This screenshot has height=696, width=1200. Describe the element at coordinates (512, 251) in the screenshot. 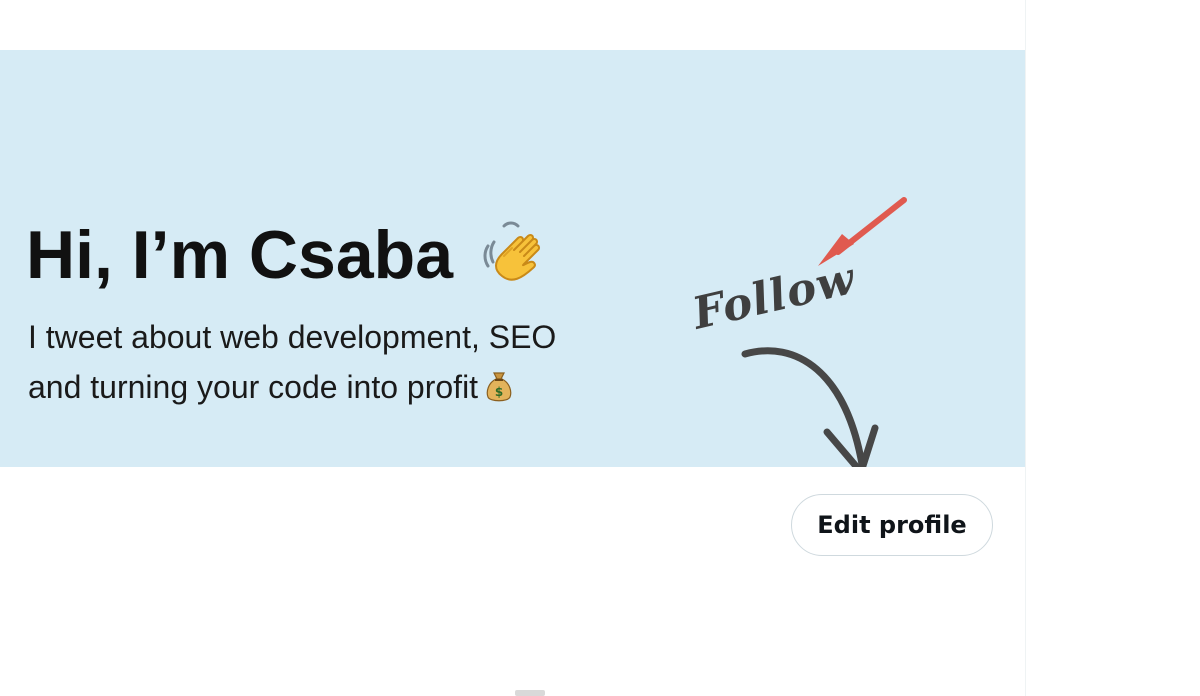

I see `waving-hand-icon` at that location.